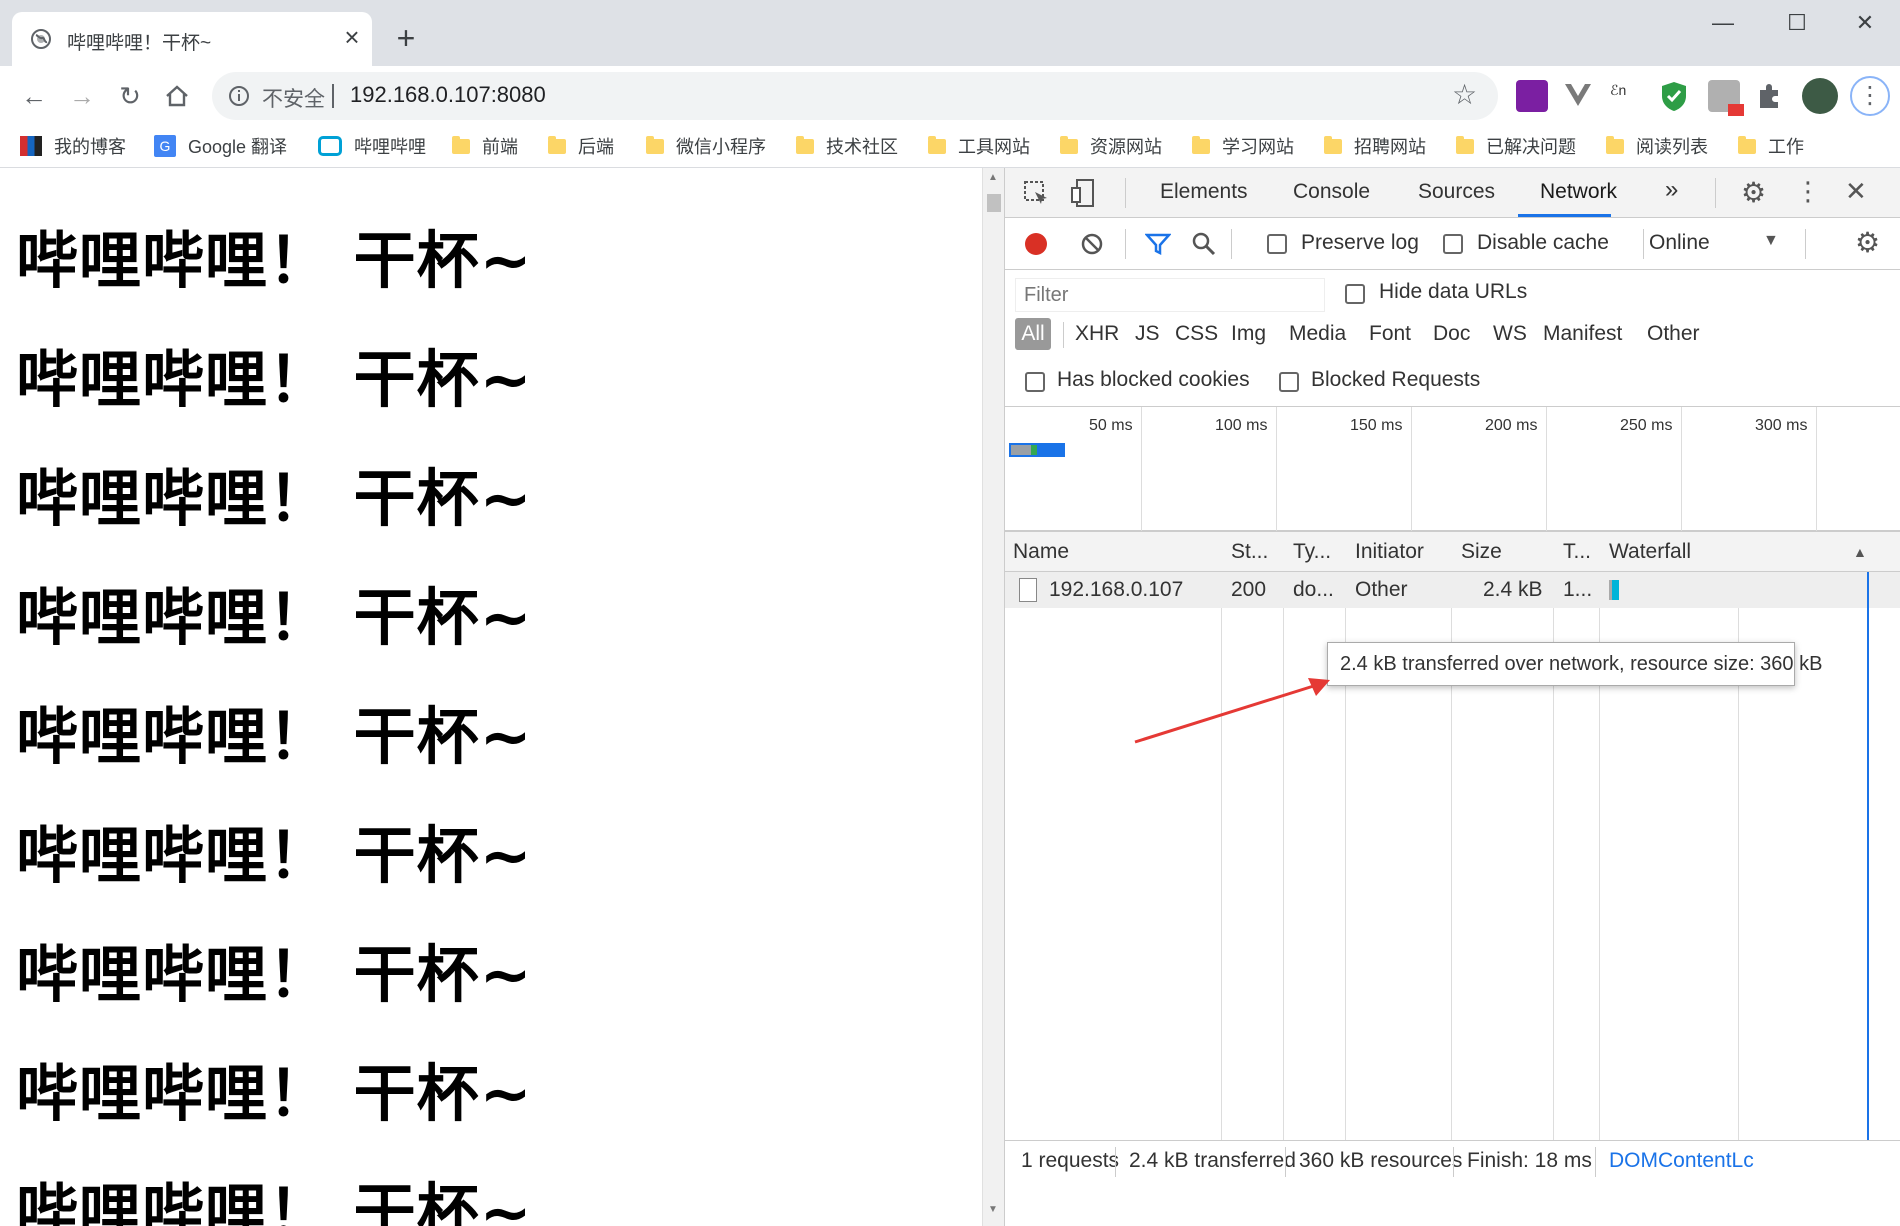 The width and height of the screenshot is (1900, 1226). What do you see at coordinates (1582, 334) in the screenshot?
I see `filter-type-manifest: Manifest` at bounding box center [1582, 334].